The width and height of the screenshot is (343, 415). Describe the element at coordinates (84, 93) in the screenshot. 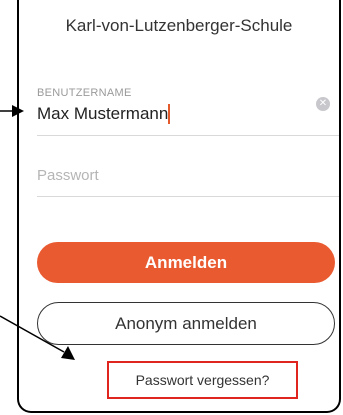

I see `username-label: BENUTZERNAME` at that location.